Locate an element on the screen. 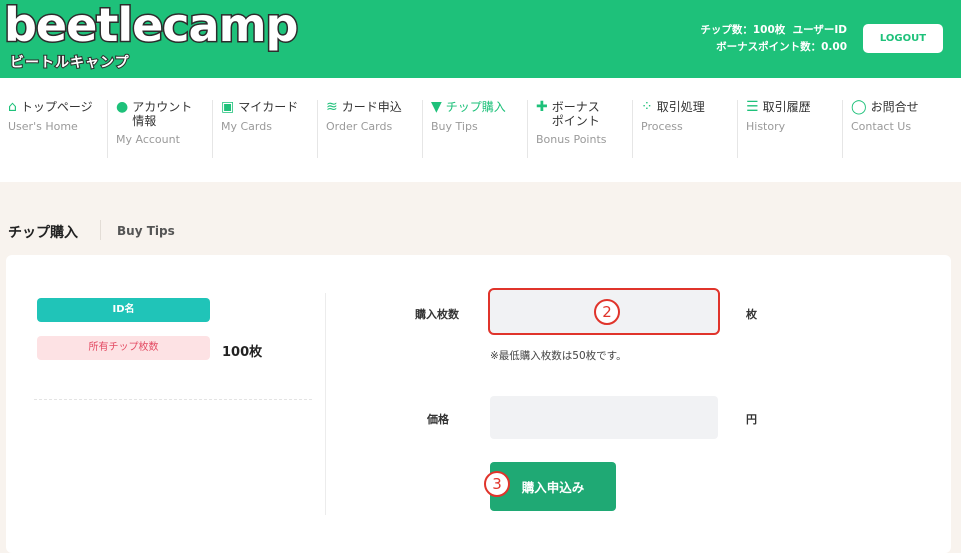 Image resolution: width=961 pixels, height=553 pixels. divider is located at coordinates (173, 399).